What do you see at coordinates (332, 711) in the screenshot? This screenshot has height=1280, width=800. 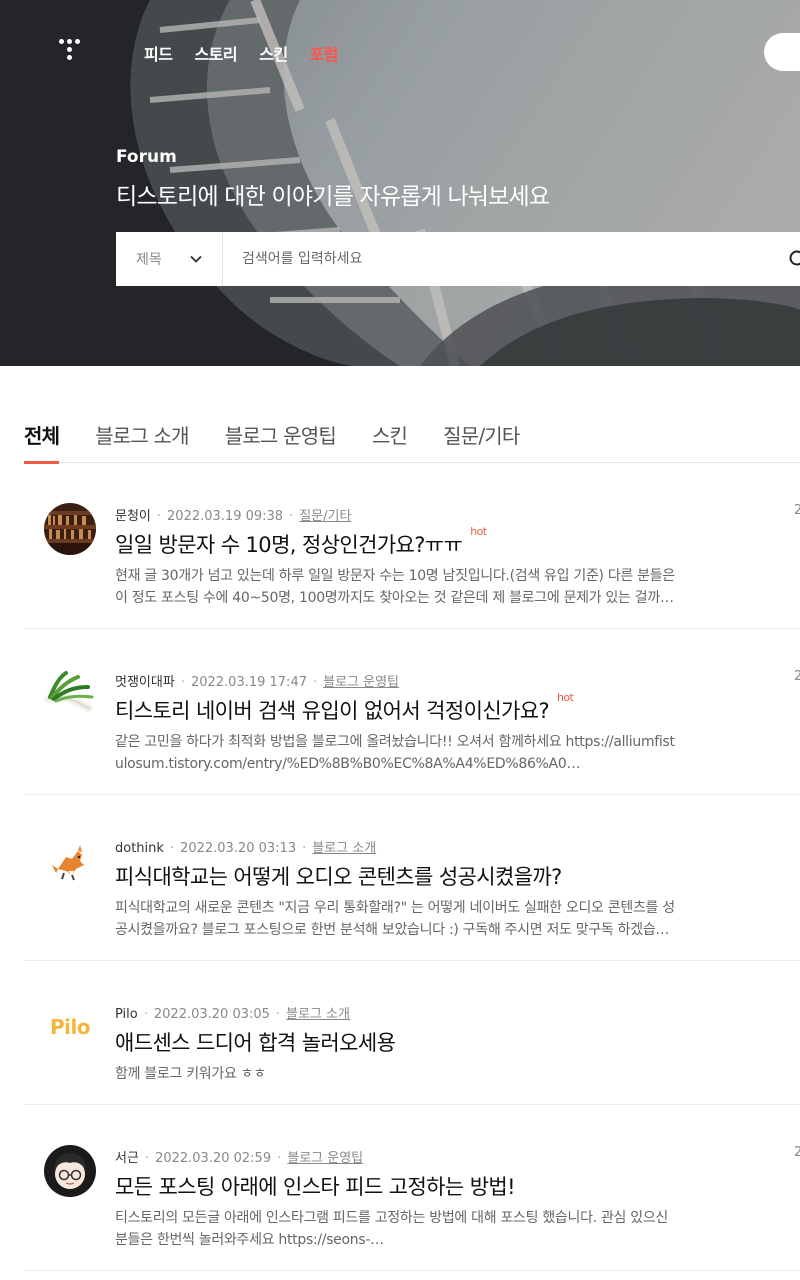 I see `post-title-text: 티스토리 네이버 검색 유입이 없어서 걱정이신가요?` at bounding box center [332, 711].